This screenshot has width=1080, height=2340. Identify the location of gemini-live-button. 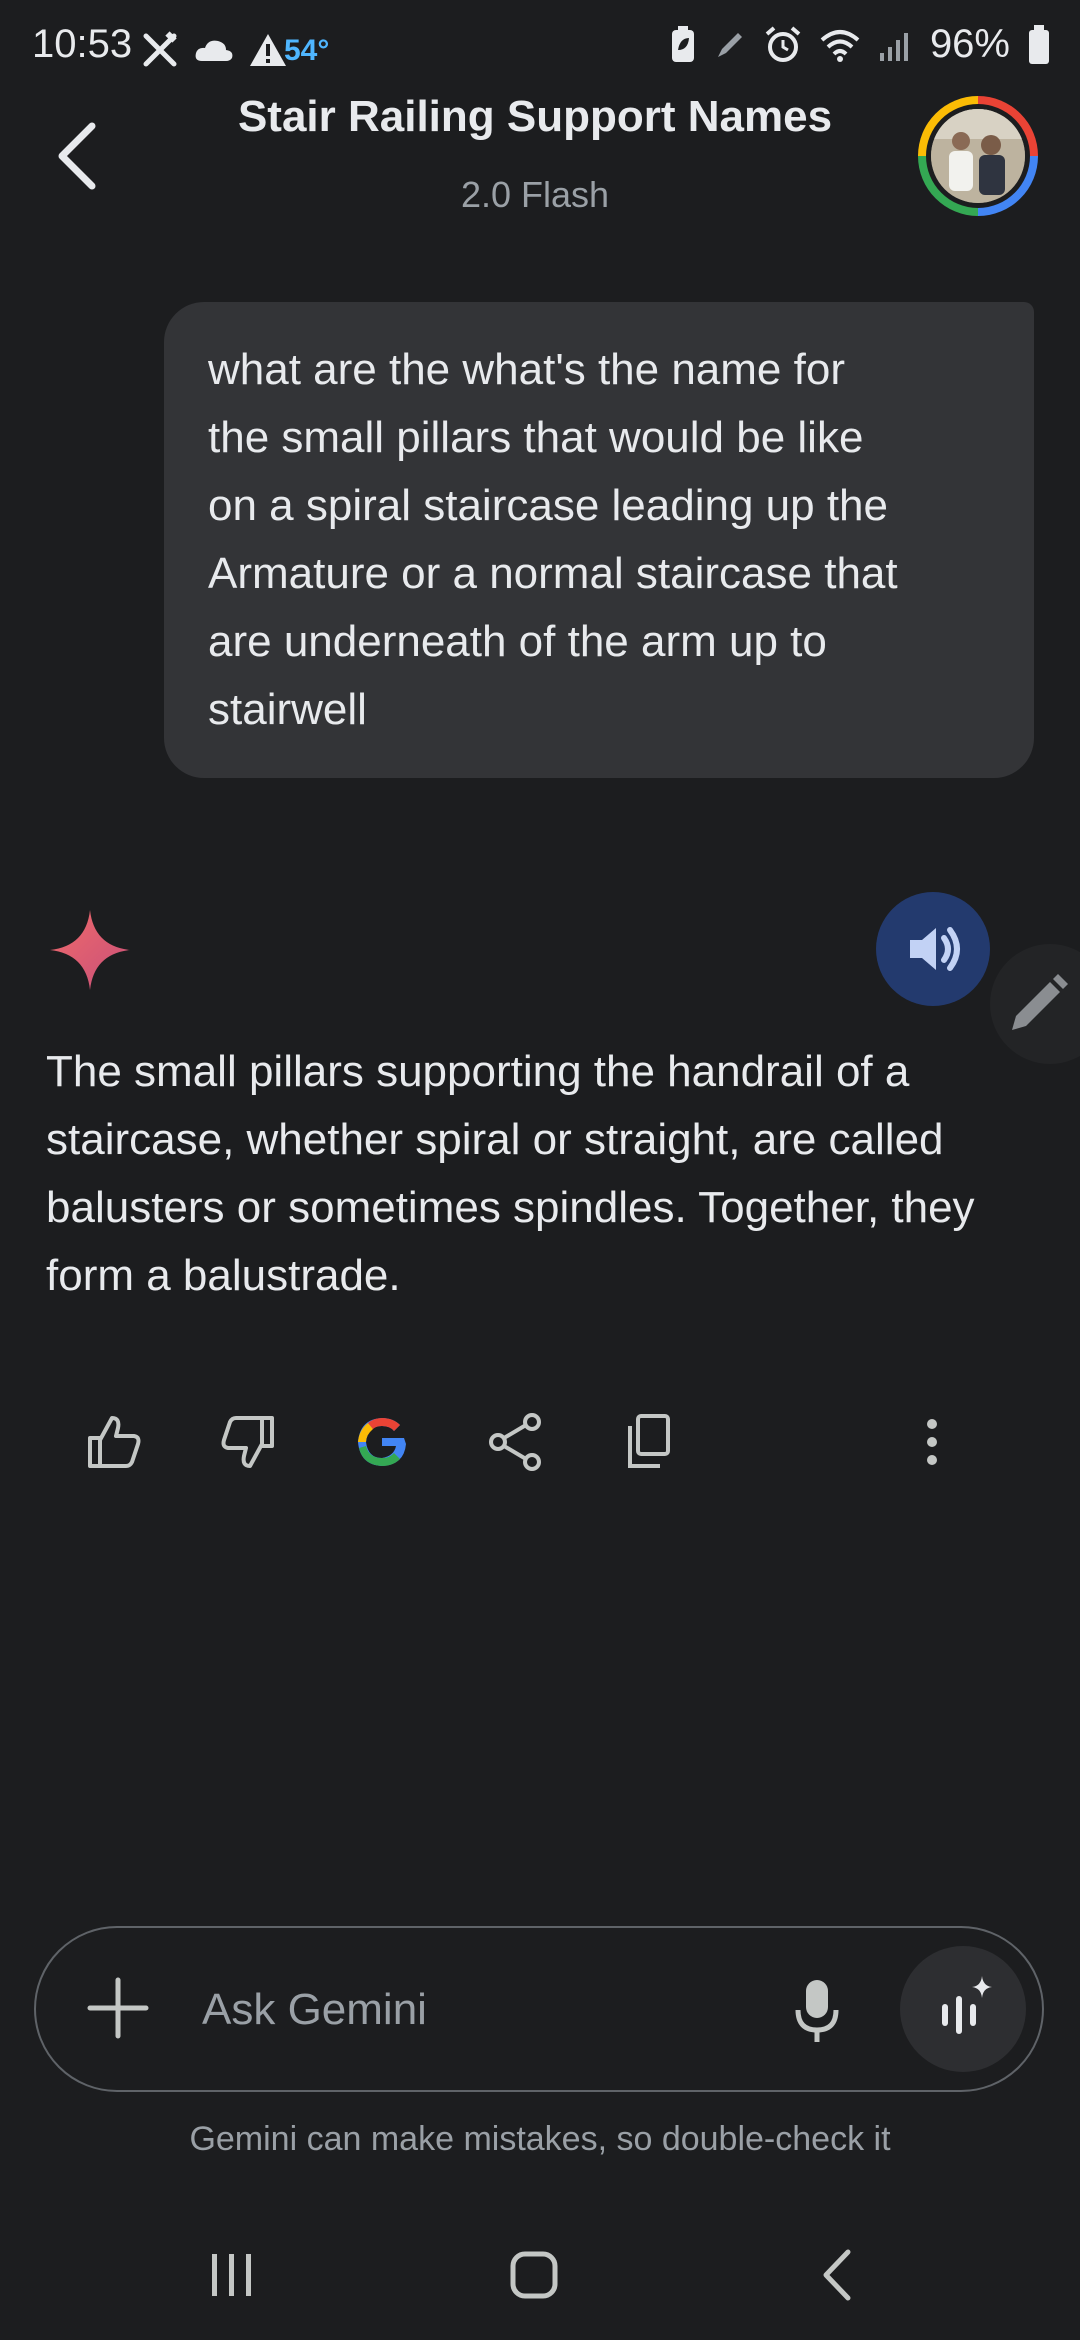
(963, 2009).